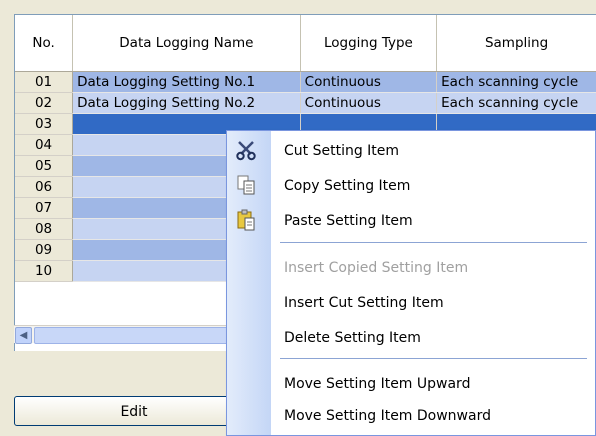  What do you see at coordinates (44, 82) in the screenshot?
I see `row-number: 01` at bounding box center [44, 82].